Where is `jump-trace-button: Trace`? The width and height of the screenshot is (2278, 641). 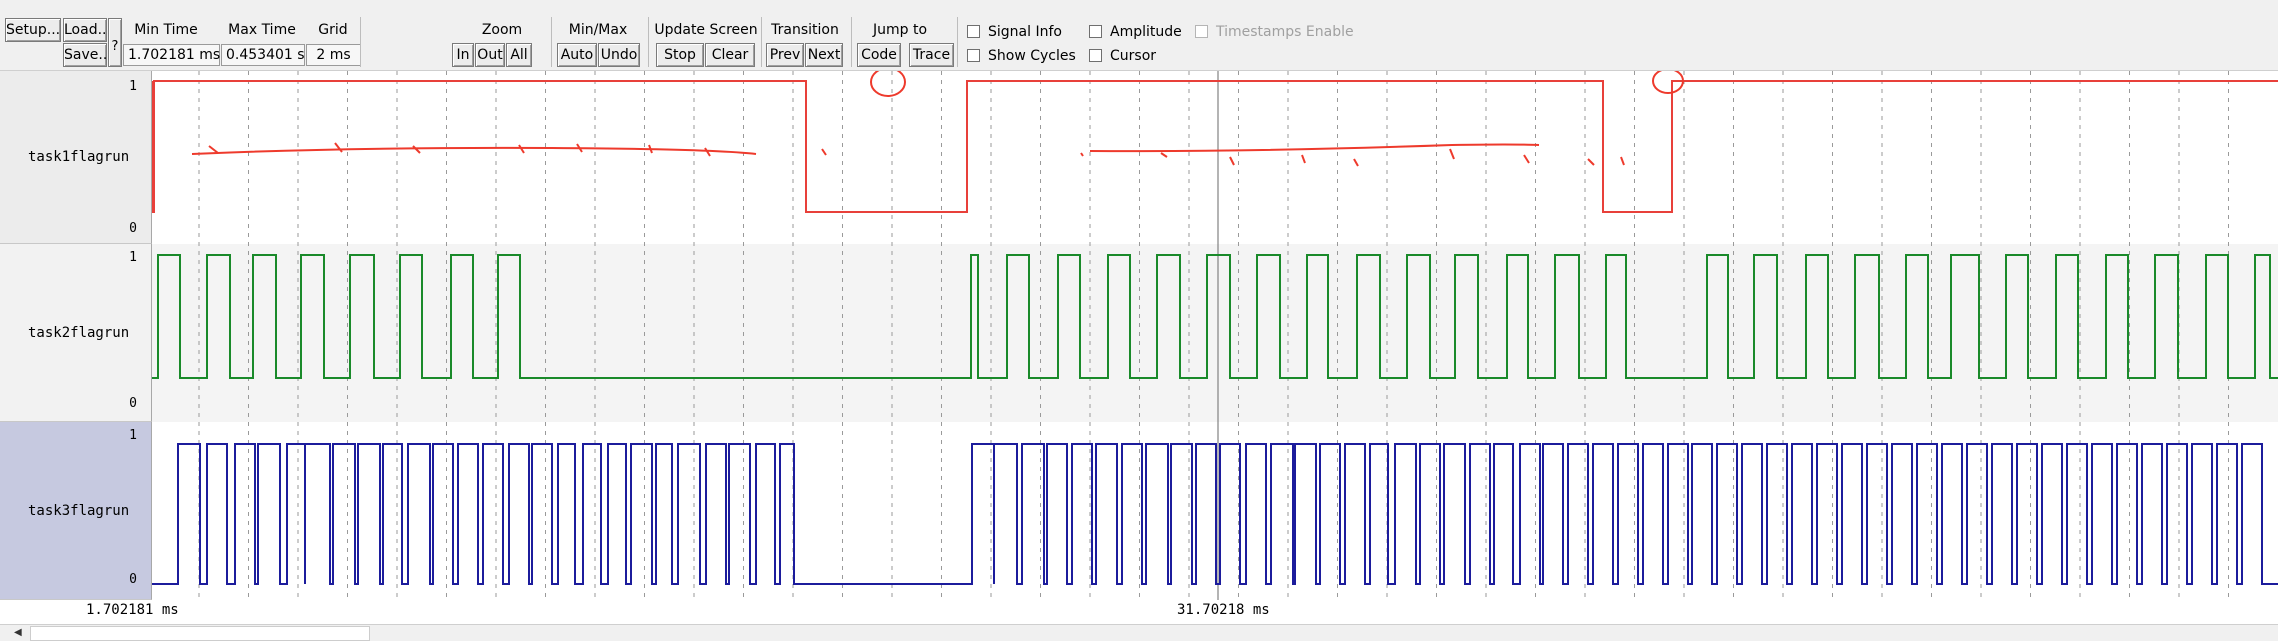
jump-trace-button: Trace is located at coordinates (931, 55).